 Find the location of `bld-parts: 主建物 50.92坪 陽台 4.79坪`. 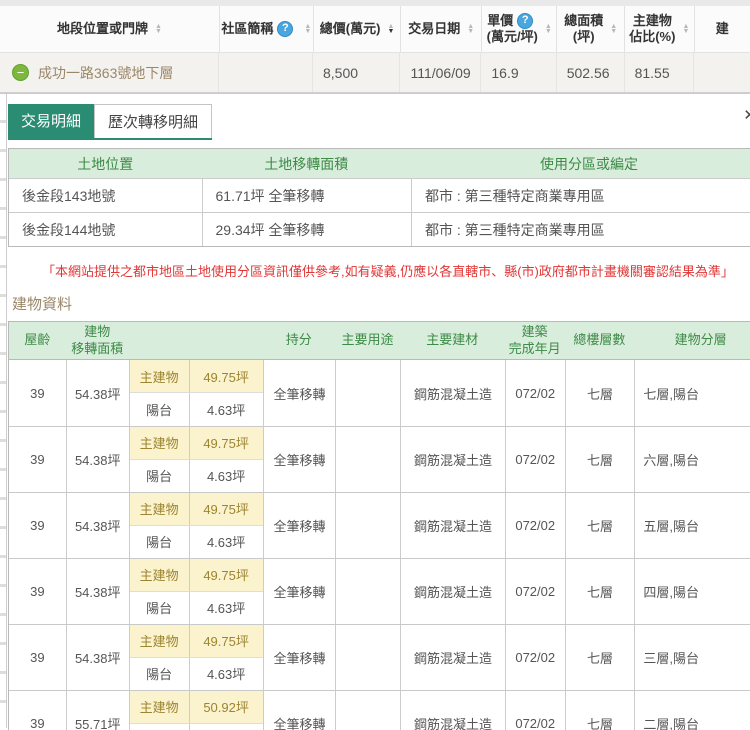

bld-parts: 主建物 50.92坪 陽台 4.79坪 is located at coordinates (195, 710).